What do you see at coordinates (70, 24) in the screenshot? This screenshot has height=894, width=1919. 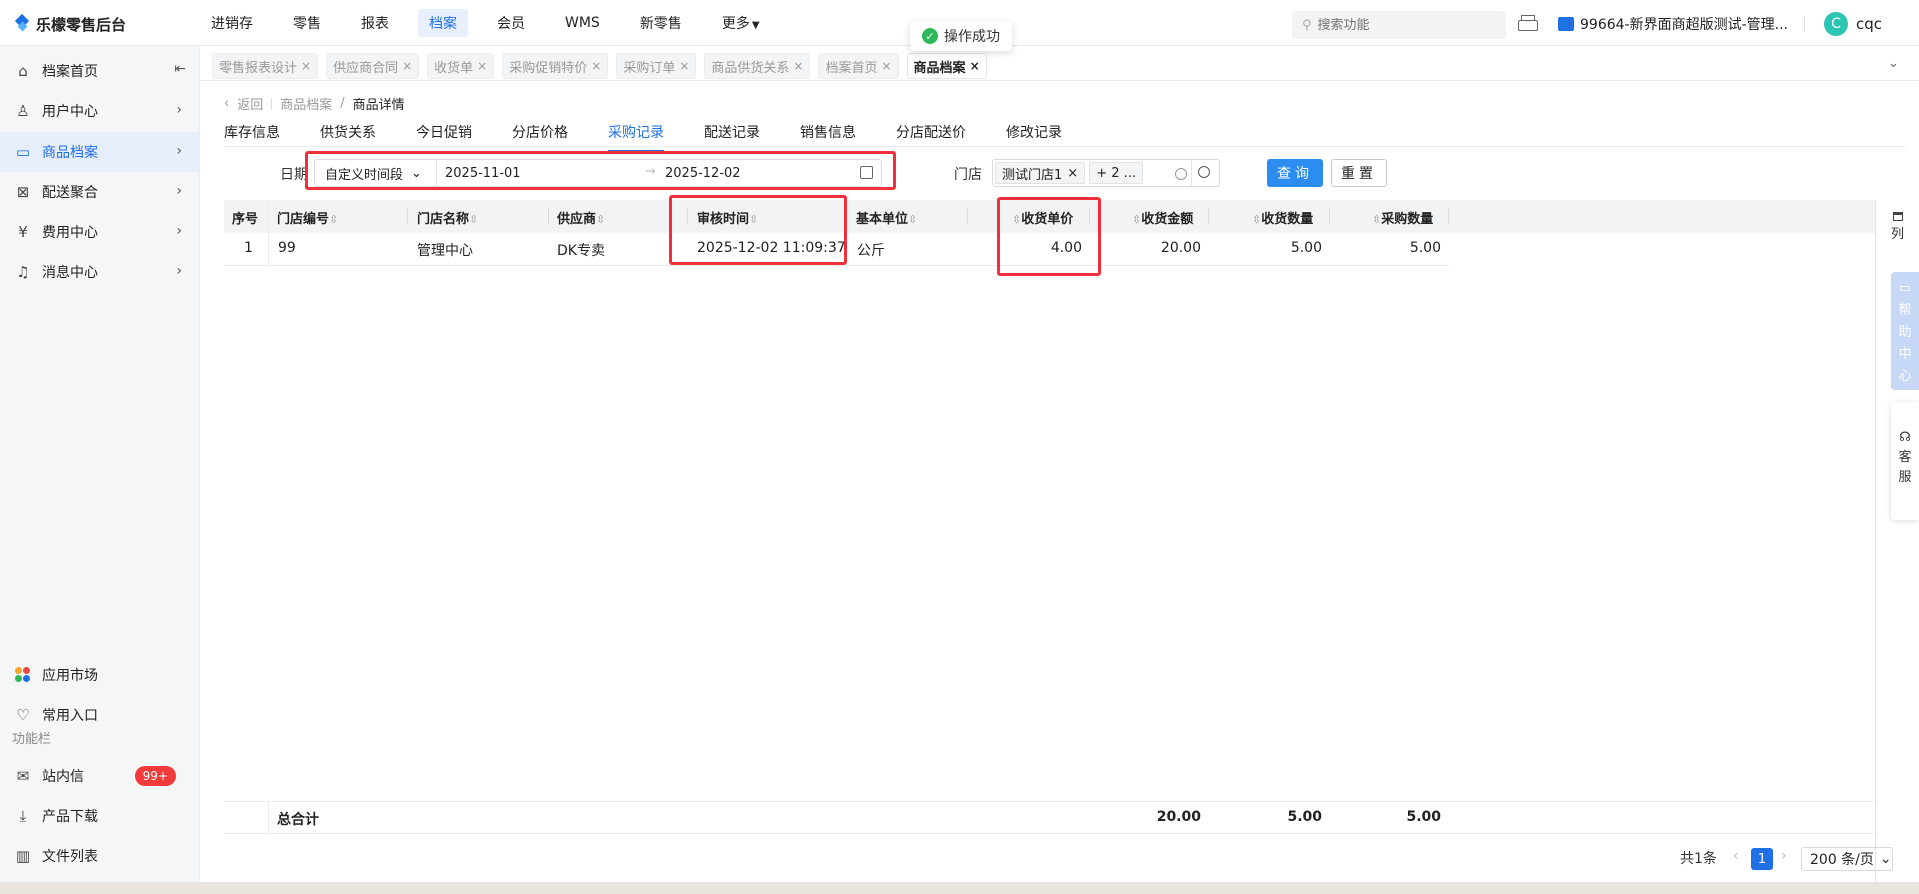 I see `logo: 乐檬零售后台` at bounding box center [70, 24].